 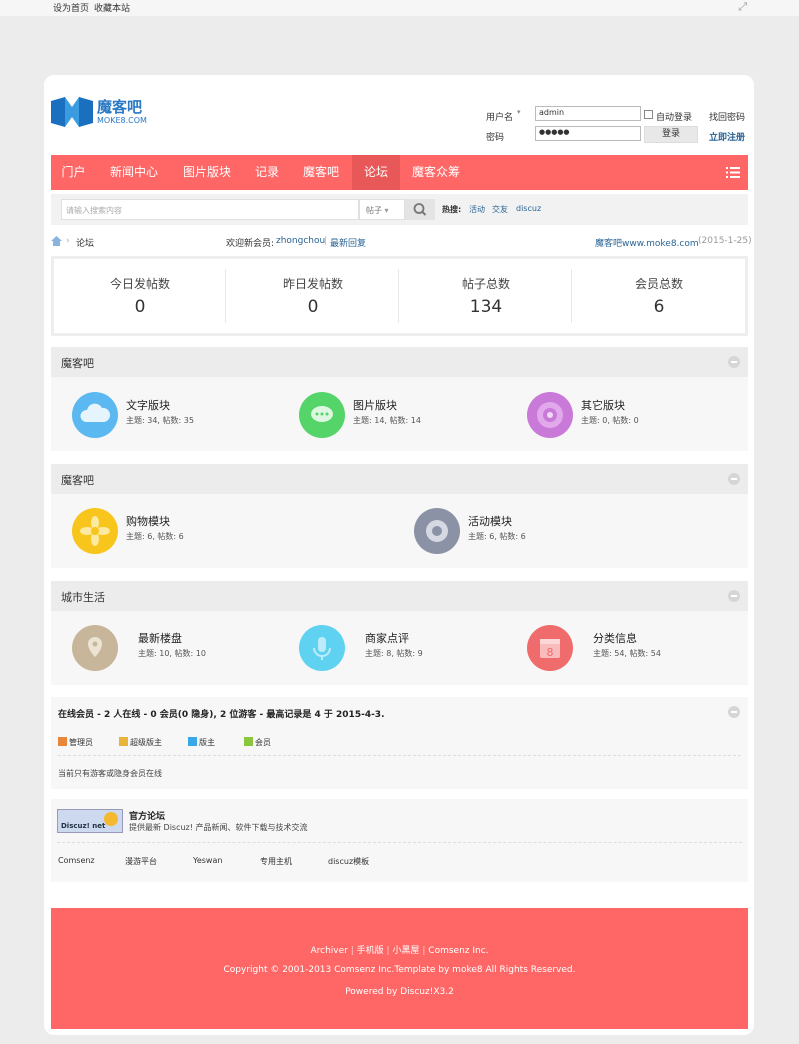 I want to click on nav-item-crowdfunding: 魔客众筹, so click(x=436, y=172).